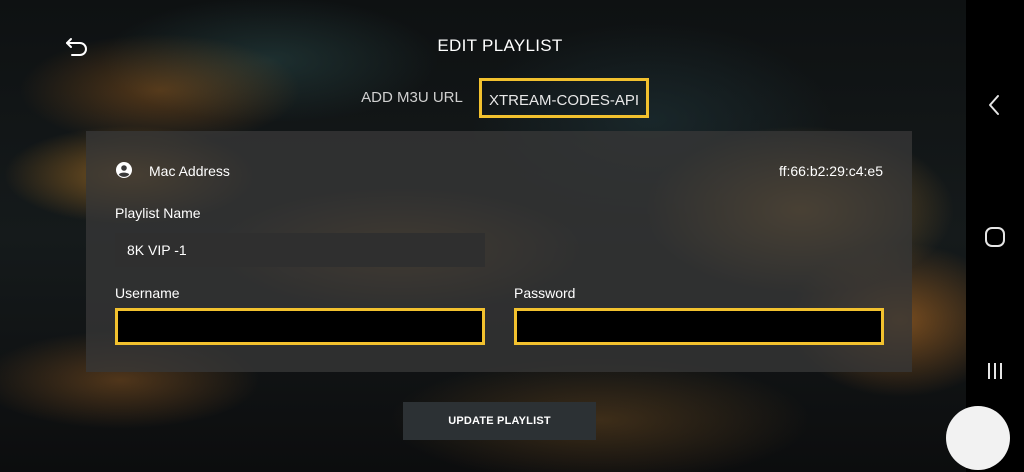  I want to click on mac-address-value: ff:66:b2:29:c4:e5, so click(830, 171).